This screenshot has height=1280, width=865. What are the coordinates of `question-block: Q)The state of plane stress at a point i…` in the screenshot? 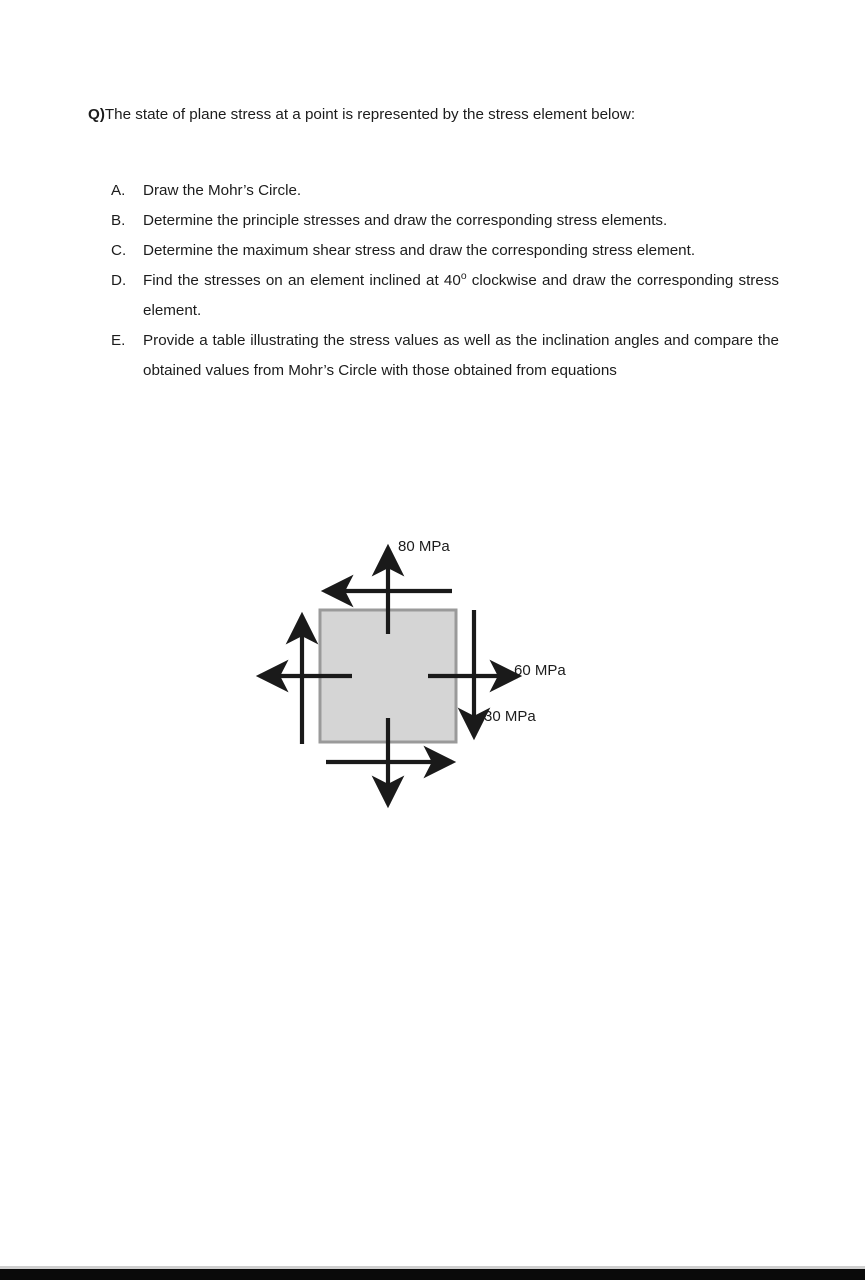 It's located at (433, 115).